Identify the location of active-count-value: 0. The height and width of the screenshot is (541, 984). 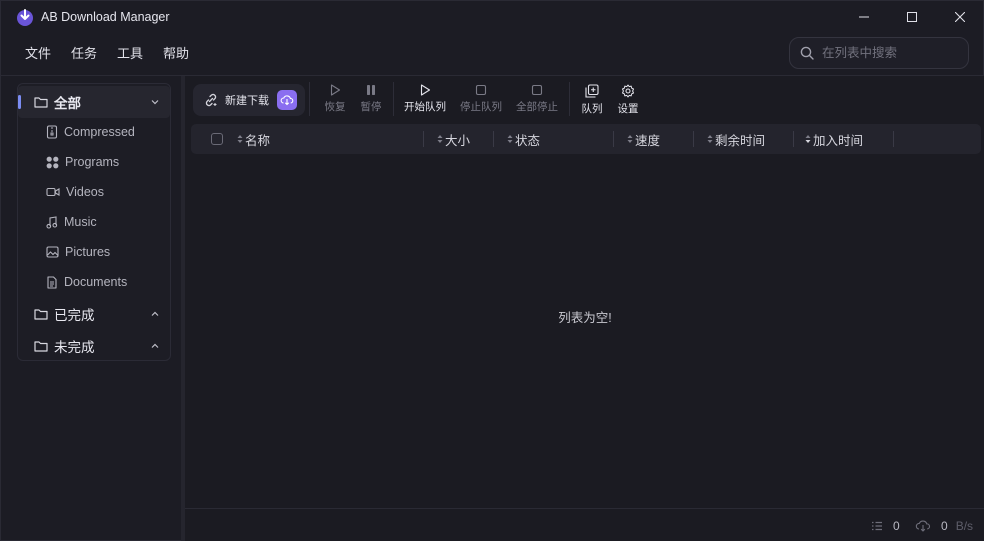
(896, 526).